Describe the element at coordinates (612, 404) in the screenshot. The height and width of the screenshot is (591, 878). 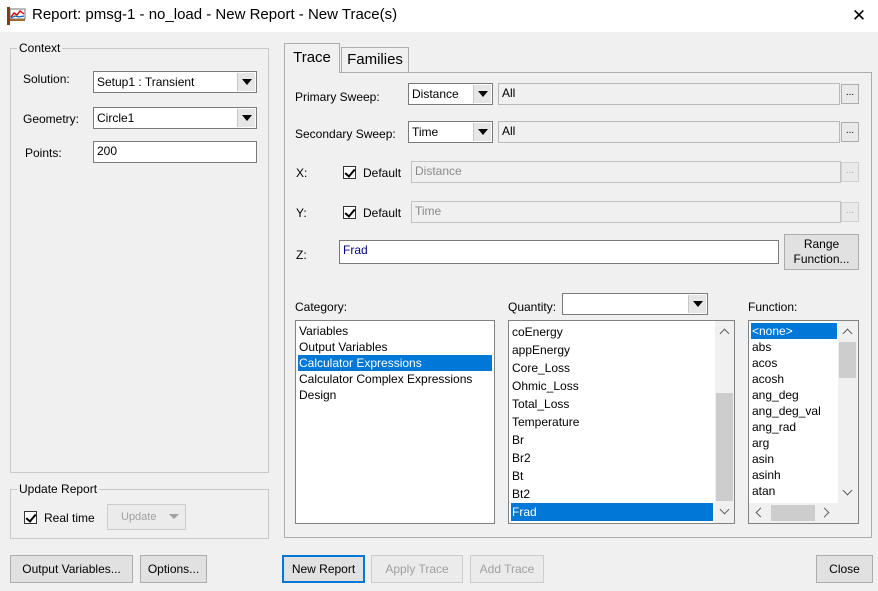
I see `quantity-list-item: Total_Loss` at that location.